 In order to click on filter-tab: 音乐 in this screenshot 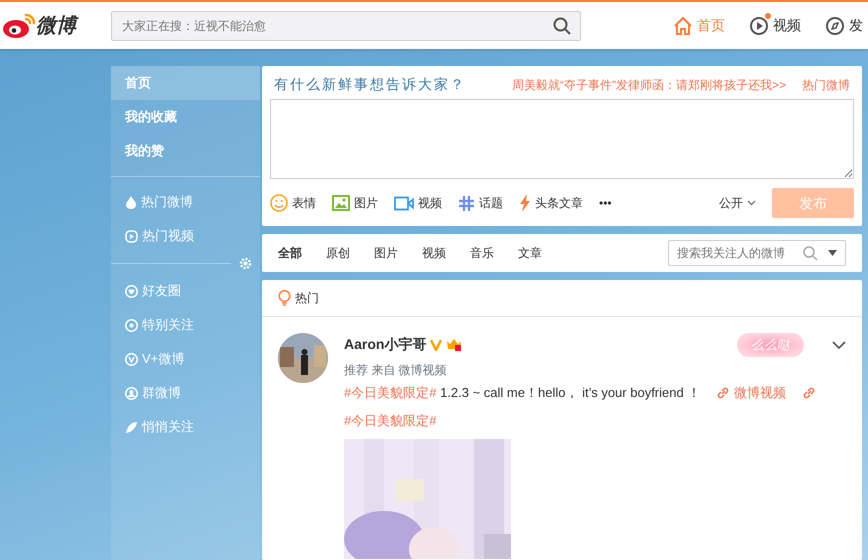, I will do `click(482, 253)`.